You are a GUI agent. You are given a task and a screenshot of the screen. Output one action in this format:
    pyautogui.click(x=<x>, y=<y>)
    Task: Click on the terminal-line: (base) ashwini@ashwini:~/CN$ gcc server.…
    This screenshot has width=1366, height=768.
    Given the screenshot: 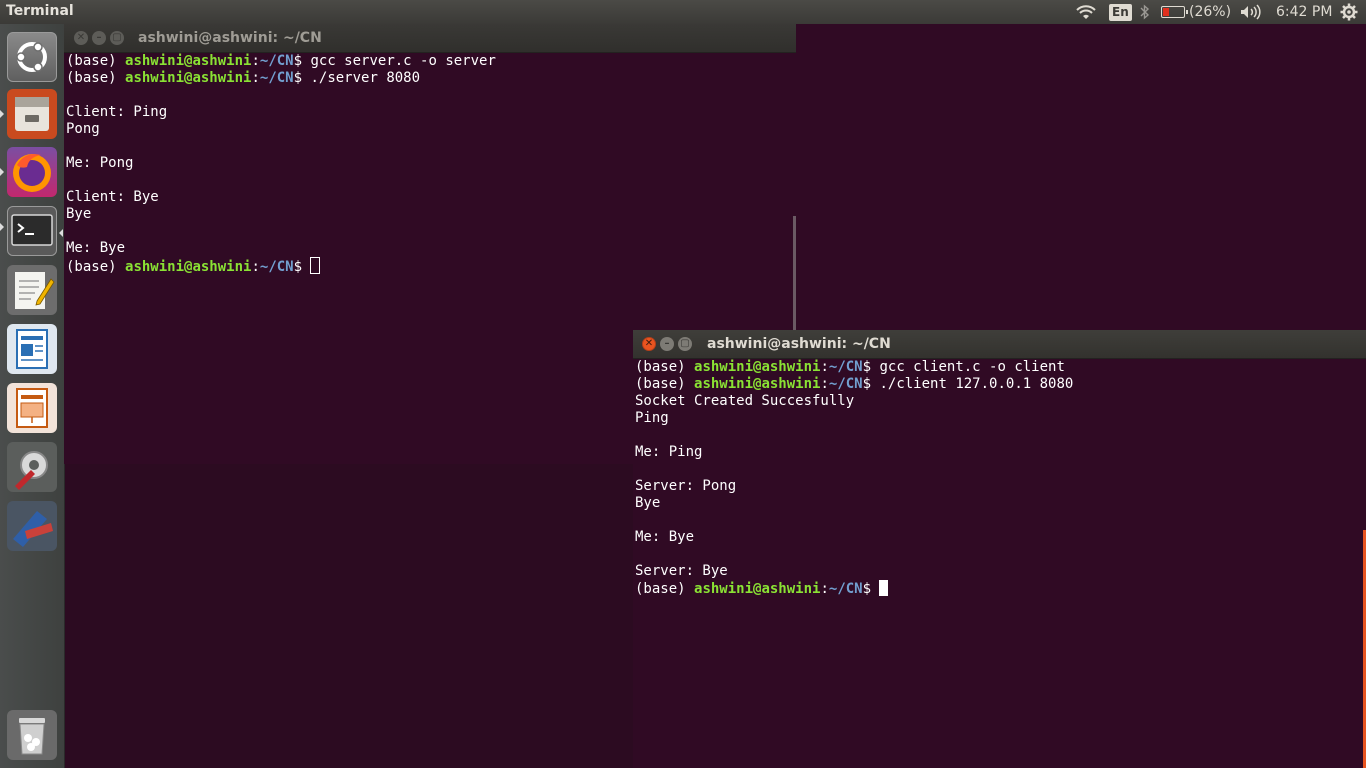 What is the action you would take?
    pyautogui.click(x=281, y=61)
    